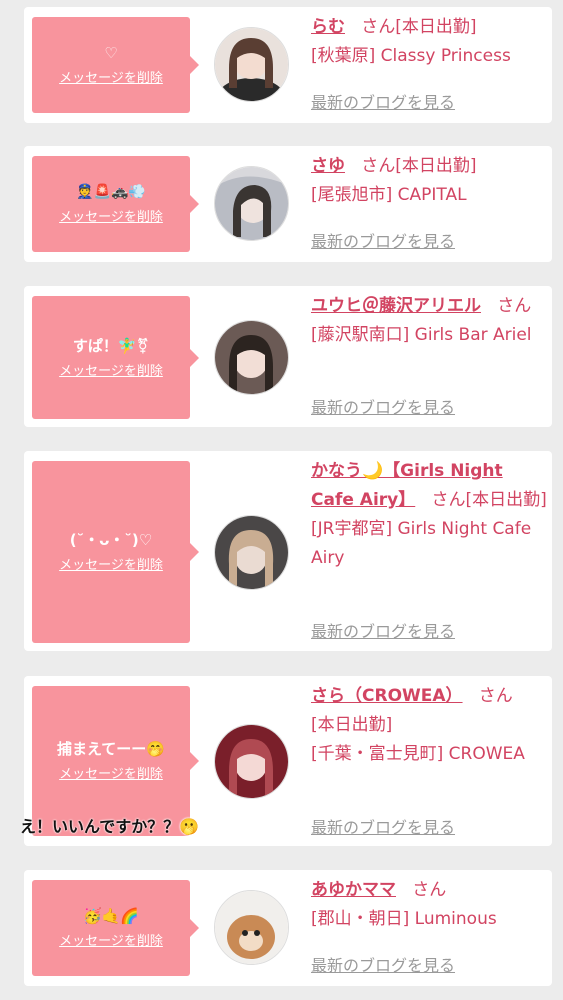 Image resolution: width=563 pixels, height=1000 pixels. What do you see at coordinates (111, 345) in the screenshot?
I see `message-text: すぱ！🧚‍♂️⚧` at bounding box center [111, 345].